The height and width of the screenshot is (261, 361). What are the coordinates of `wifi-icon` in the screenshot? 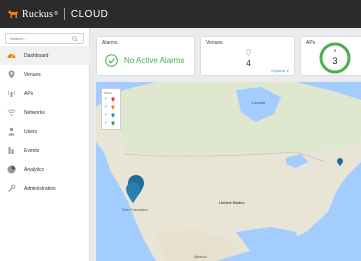 It's located at (11, 112).